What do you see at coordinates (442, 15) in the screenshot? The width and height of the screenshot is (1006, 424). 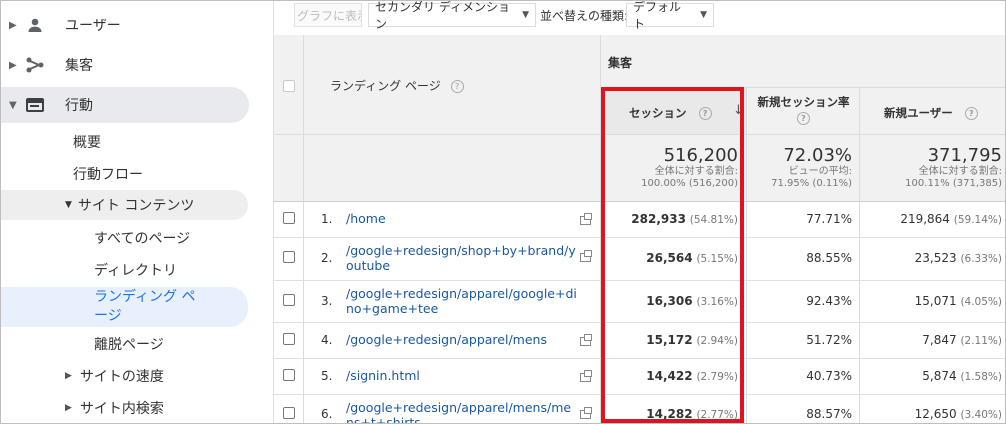 I see `secondary-dimension-label: セカンダリ ディメンション` at bounding box center [442, 15].